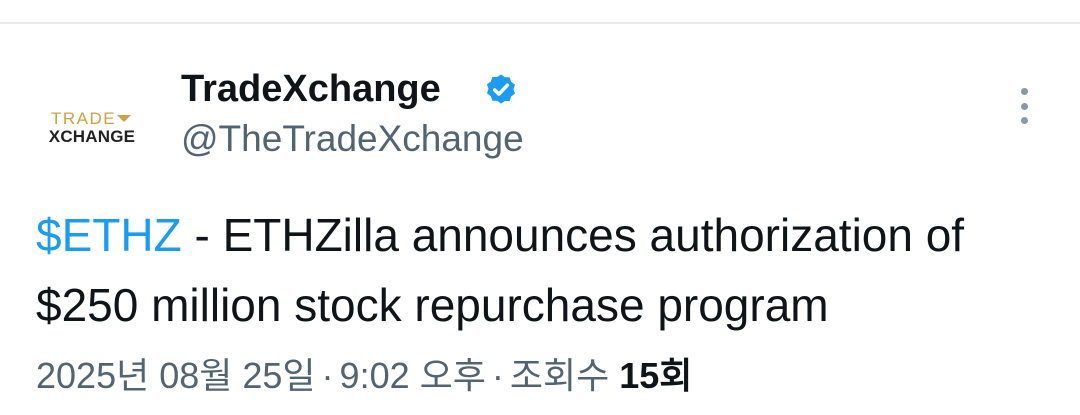 The width and height of the screenshot is (1080, 415). What do you see at coordinates (540, 23) in the screenshot?
I see `top-divider` at bounding box center [540, 23].